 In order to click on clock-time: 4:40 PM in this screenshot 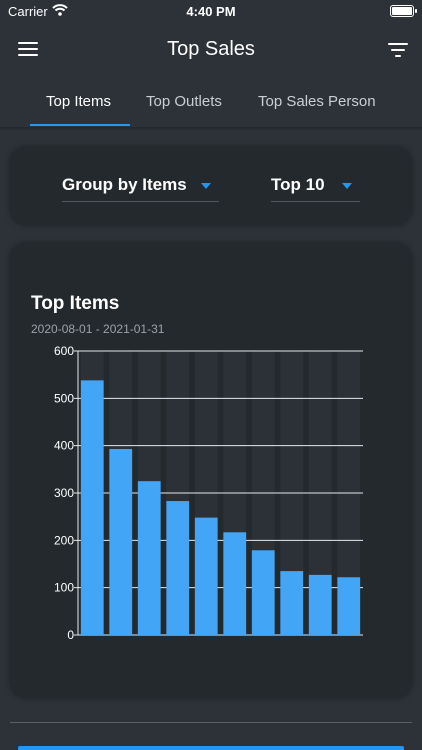, I will do `click(211, 11)`.